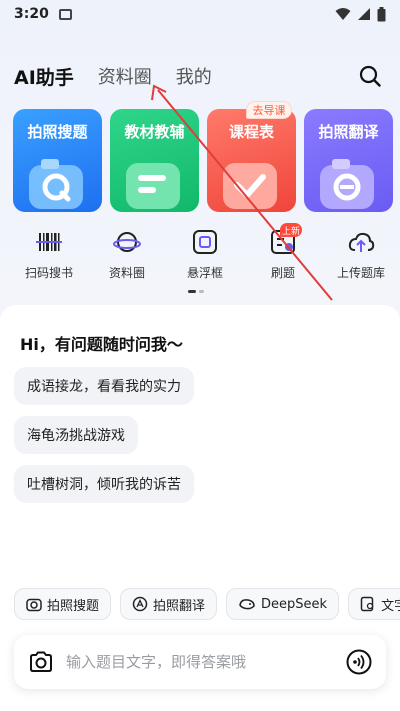 This screenshot has height=711, width=400. Describe the element at coordinates (370, 76) in the screenshot. I see `search-icon` at that location.